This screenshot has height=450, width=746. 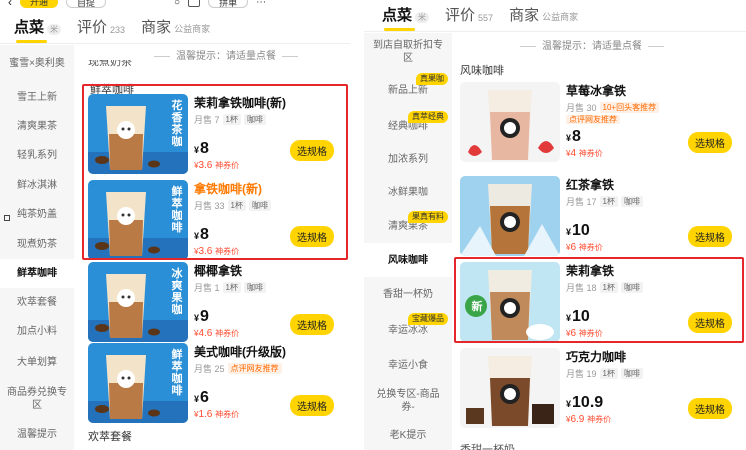 What do you see at coordinates (604, 201) in the screenshot?
I see `product-meta: 月售 17 1杯 咖啡` at bounding box center [604, 201].